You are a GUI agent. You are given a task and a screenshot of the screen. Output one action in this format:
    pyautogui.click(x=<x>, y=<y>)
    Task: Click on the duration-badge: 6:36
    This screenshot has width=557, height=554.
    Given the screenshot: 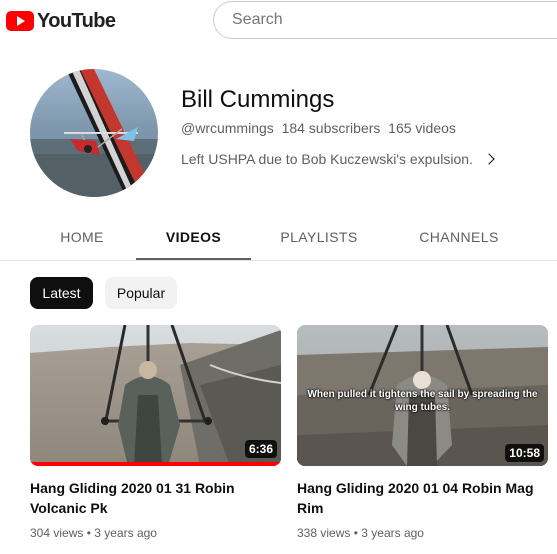 What is the action you would take?
    pyautogui.click(x=260, y=449)
    